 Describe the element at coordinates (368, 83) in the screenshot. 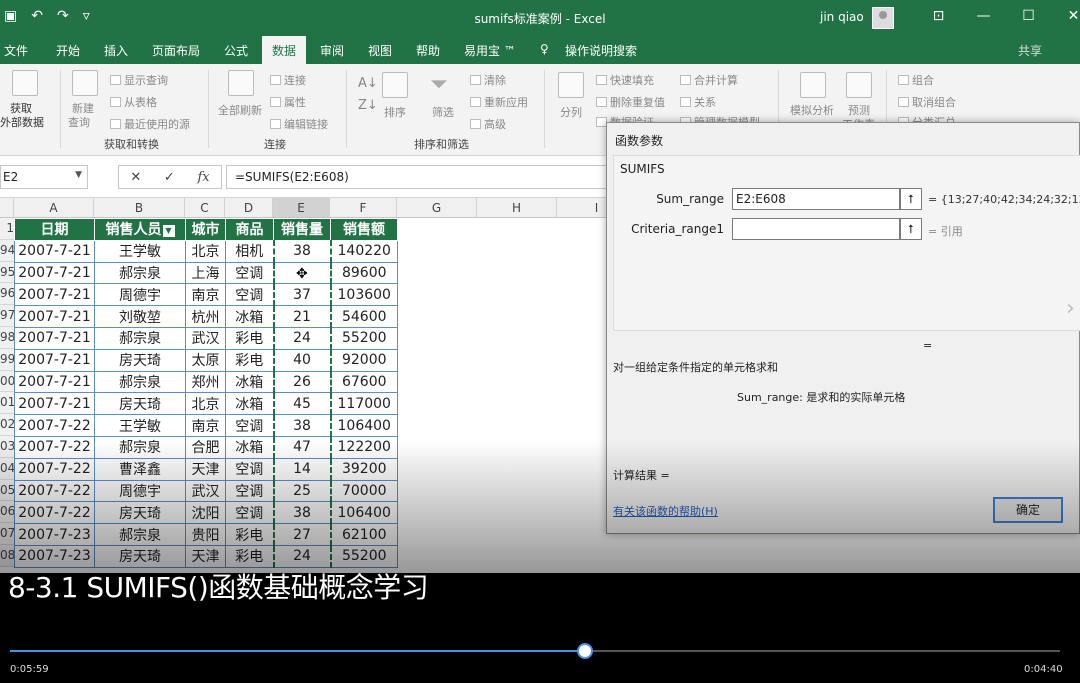

I see `sort-az-icon: A↓` at that location.